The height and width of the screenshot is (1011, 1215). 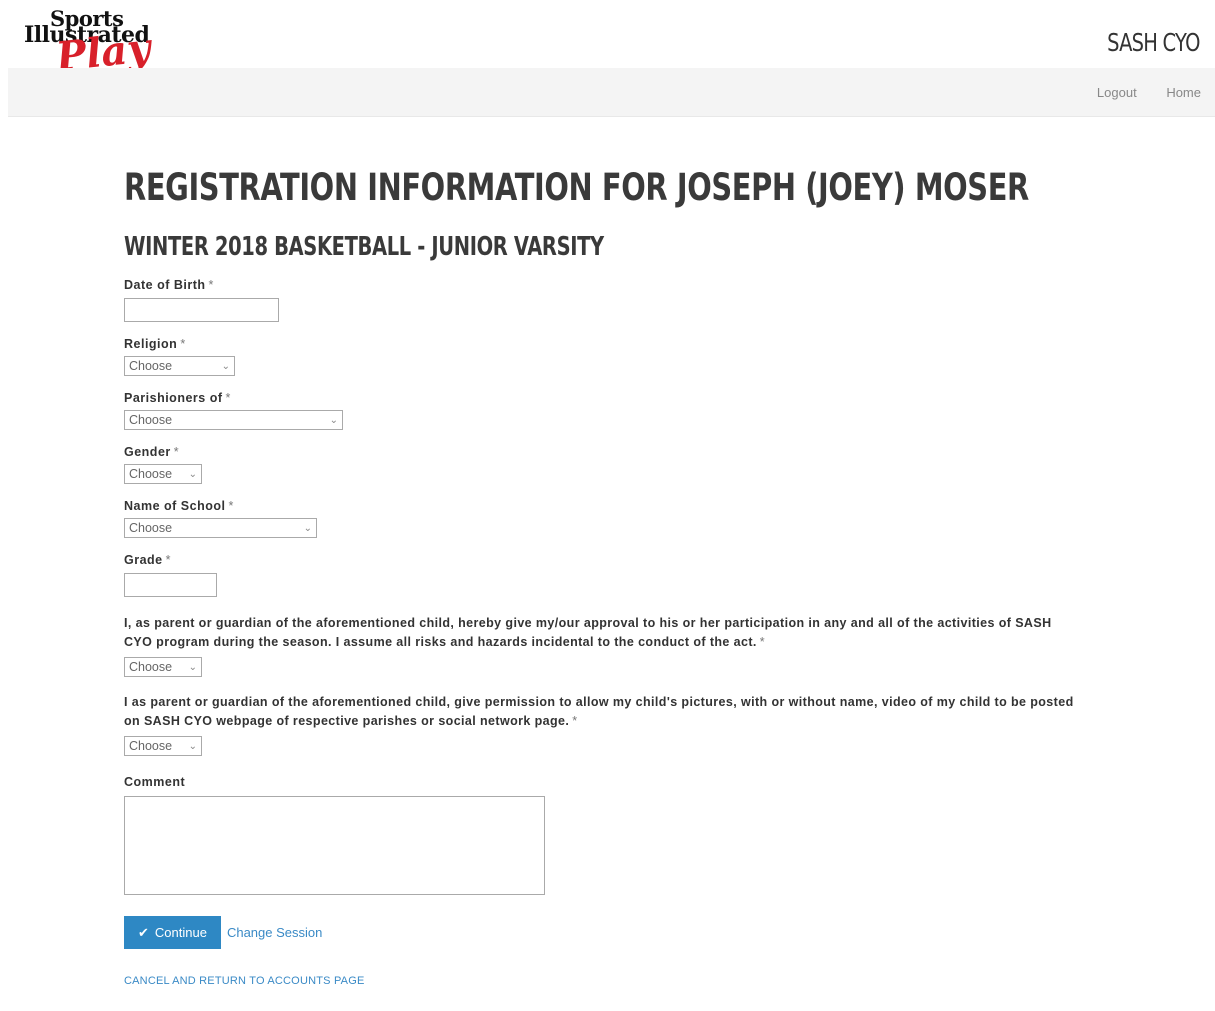 I want to click on photo-permission-selected: Choose, so click(x=151, y=746).